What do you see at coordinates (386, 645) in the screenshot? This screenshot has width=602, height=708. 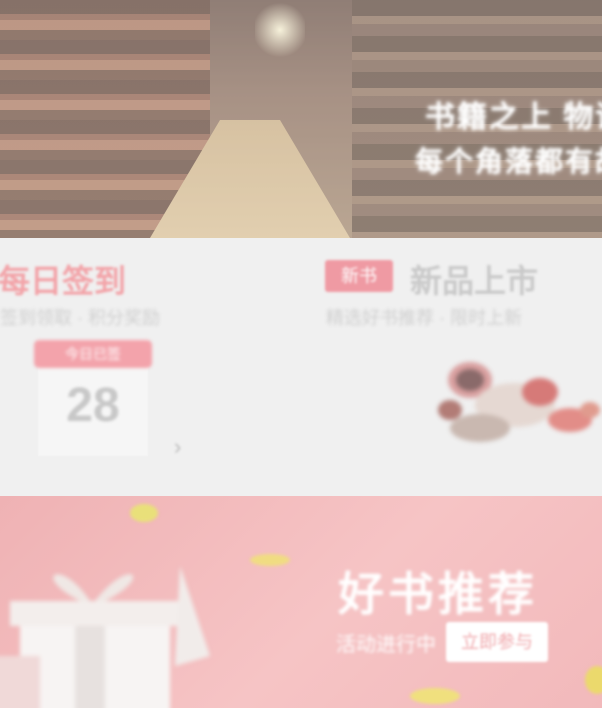 I see `banner-subtitle: 活动进行中` at bounding box center [386, 645].